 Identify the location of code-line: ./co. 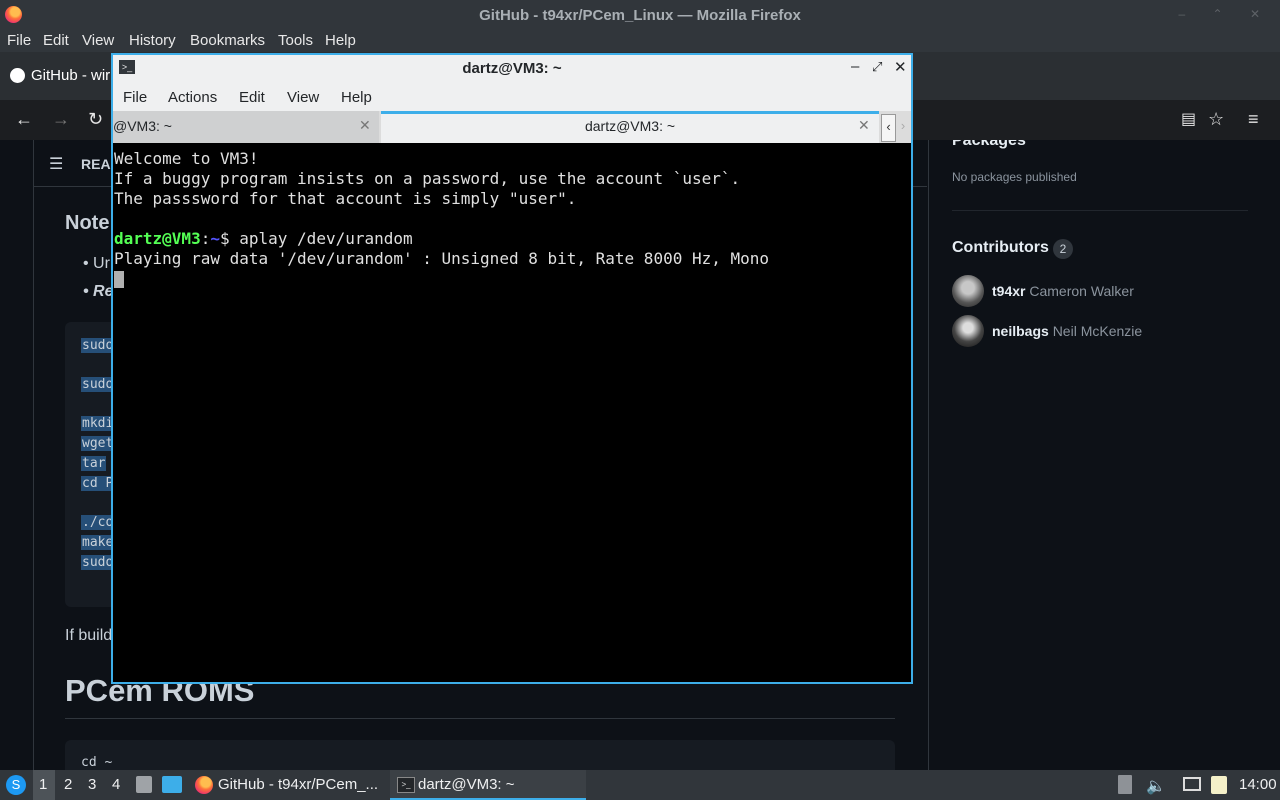
(98, 522).